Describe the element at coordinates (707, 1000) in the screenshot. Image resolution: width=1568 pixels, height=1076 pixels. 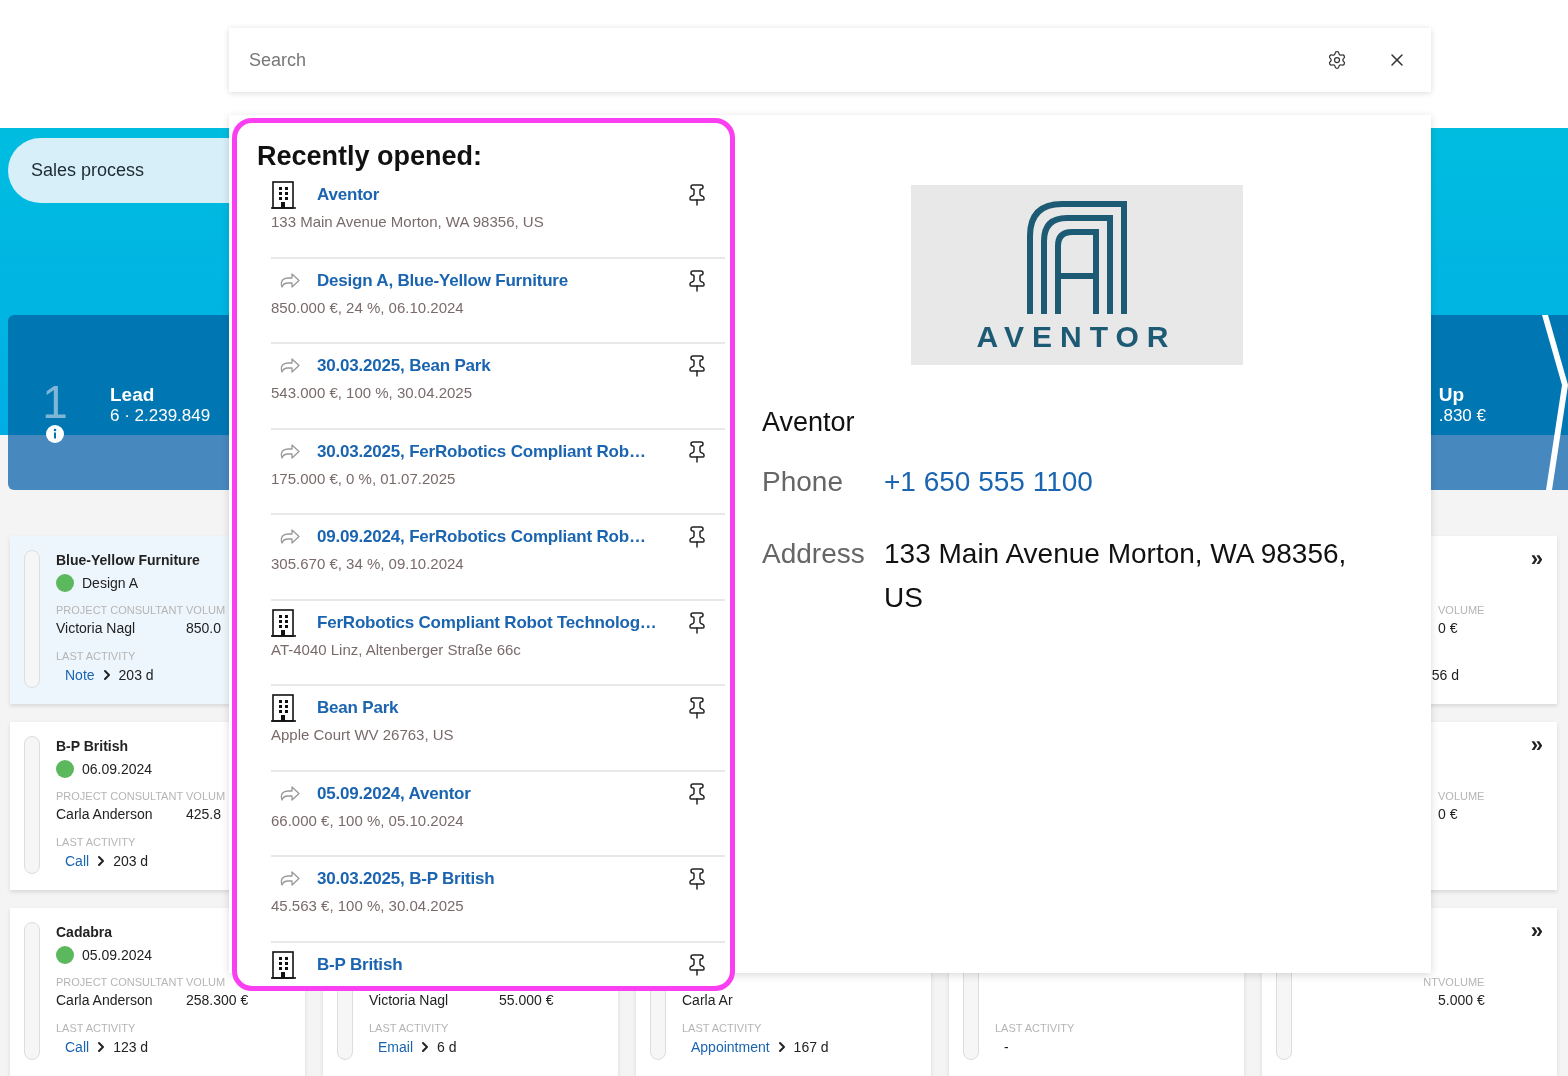
I see `consultant-name: Carla Ar` at that location.